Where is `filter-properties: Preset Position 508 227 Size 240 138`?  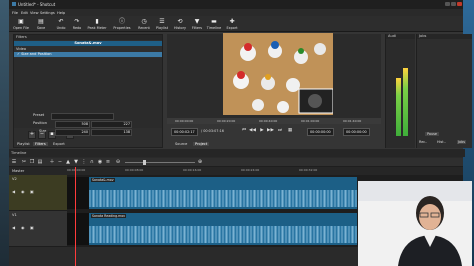
filter-properties: Preset Position 508 227 Size 240 138 is located at coordinates (88, 125).